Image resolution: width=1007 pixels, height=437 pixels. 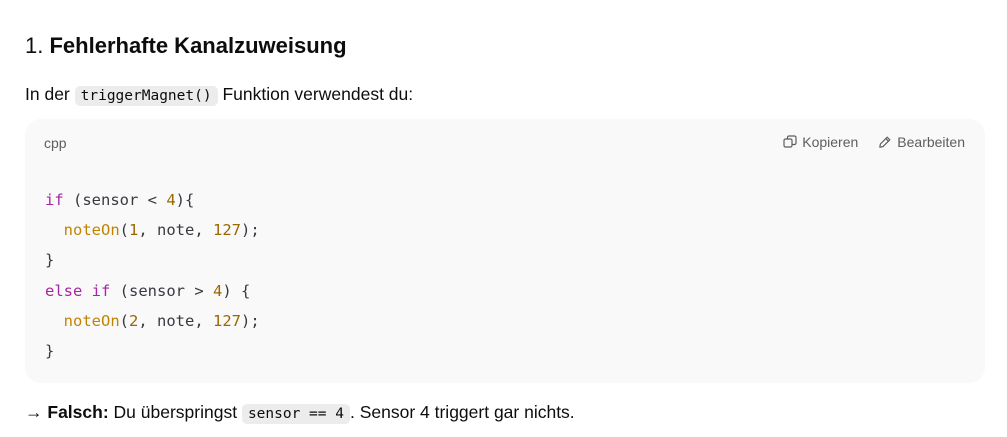 I want to click on conclusion-arrow: →, so click(x=34, y=412).